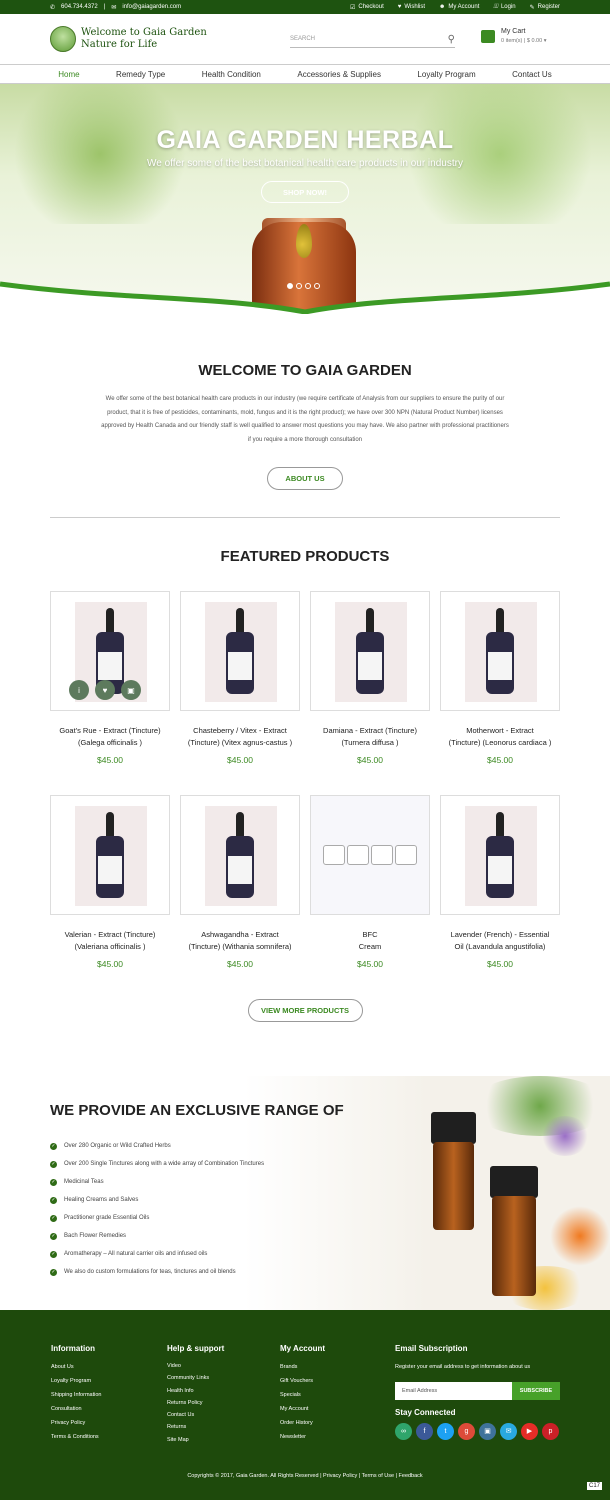 The height and width of the screenshot is (1500, 610). I want to click on hero-title: GAIA GARDEN HERBAL, so click(305, 140).